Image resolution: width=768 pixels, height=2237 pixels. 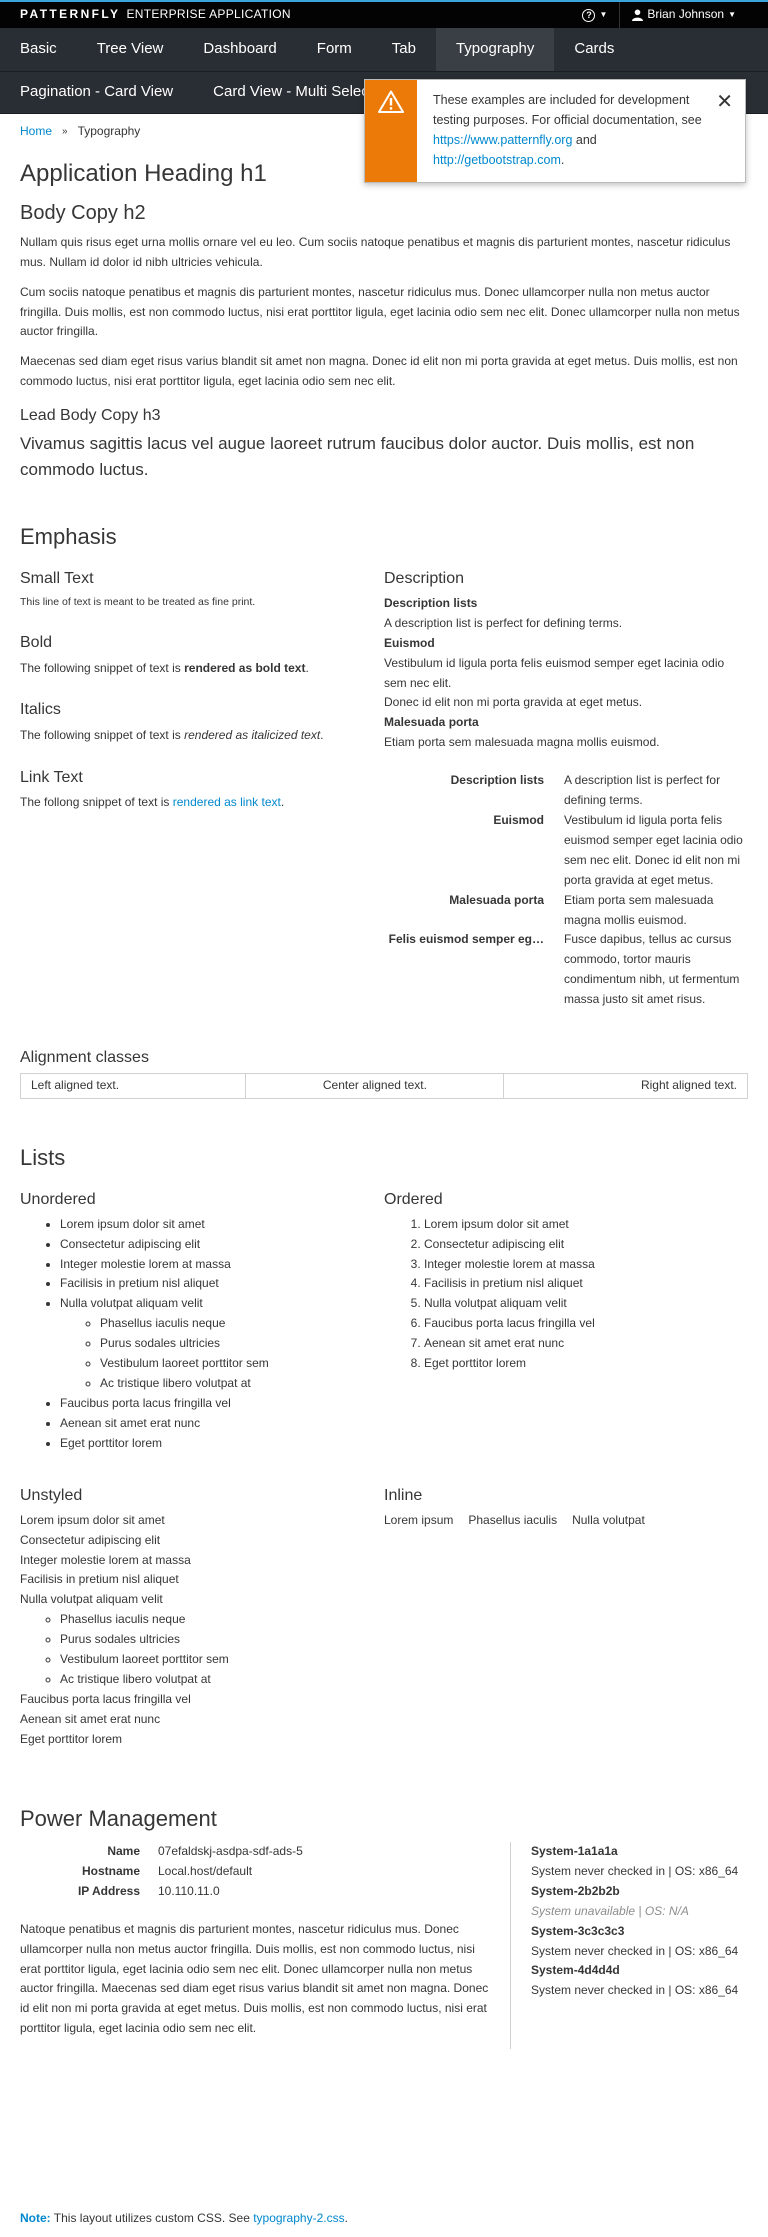 What do you see at coordinates (518, 819) in the screenshot?
I see `dlh-term: Euismod` at bounding box center [518, 819].